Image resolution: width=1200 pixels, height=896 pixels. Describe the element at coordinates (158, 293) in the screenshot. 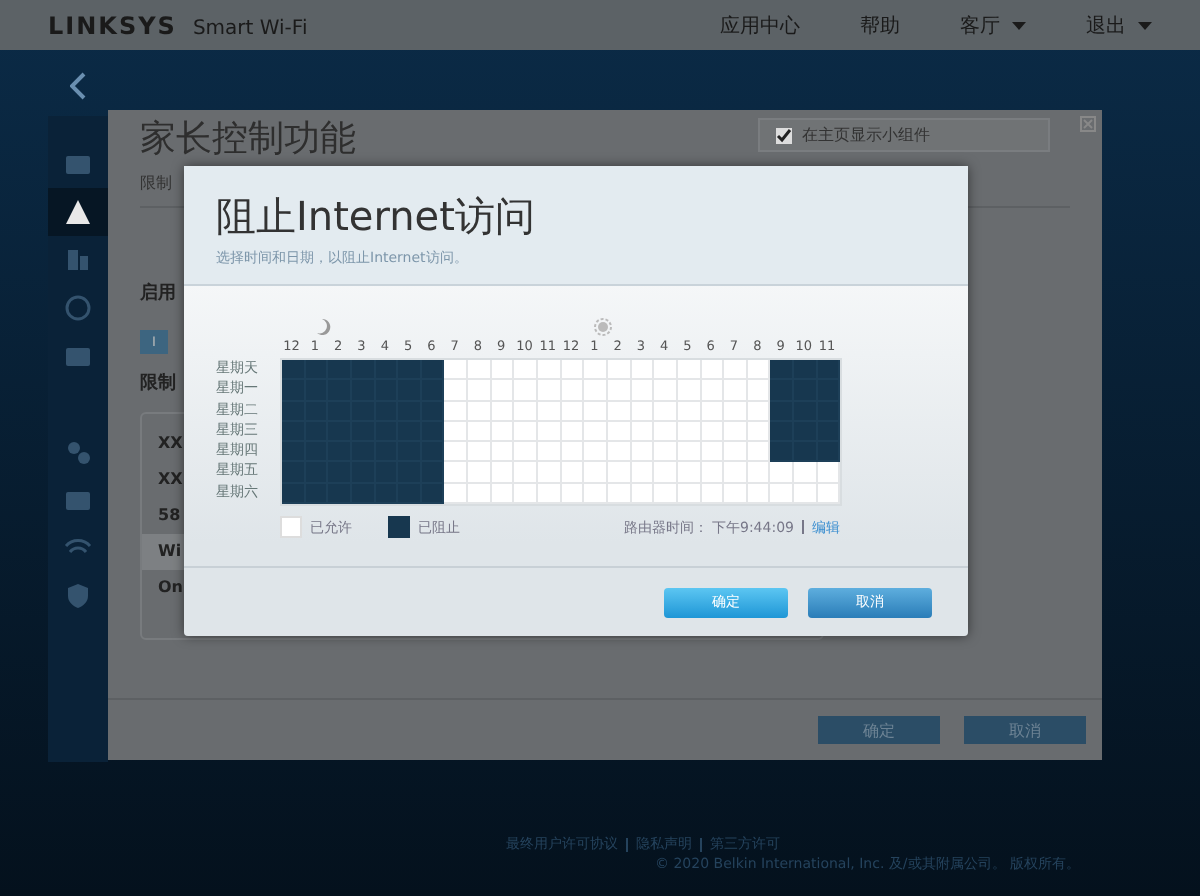

I see `section-label: 启用` at that location.